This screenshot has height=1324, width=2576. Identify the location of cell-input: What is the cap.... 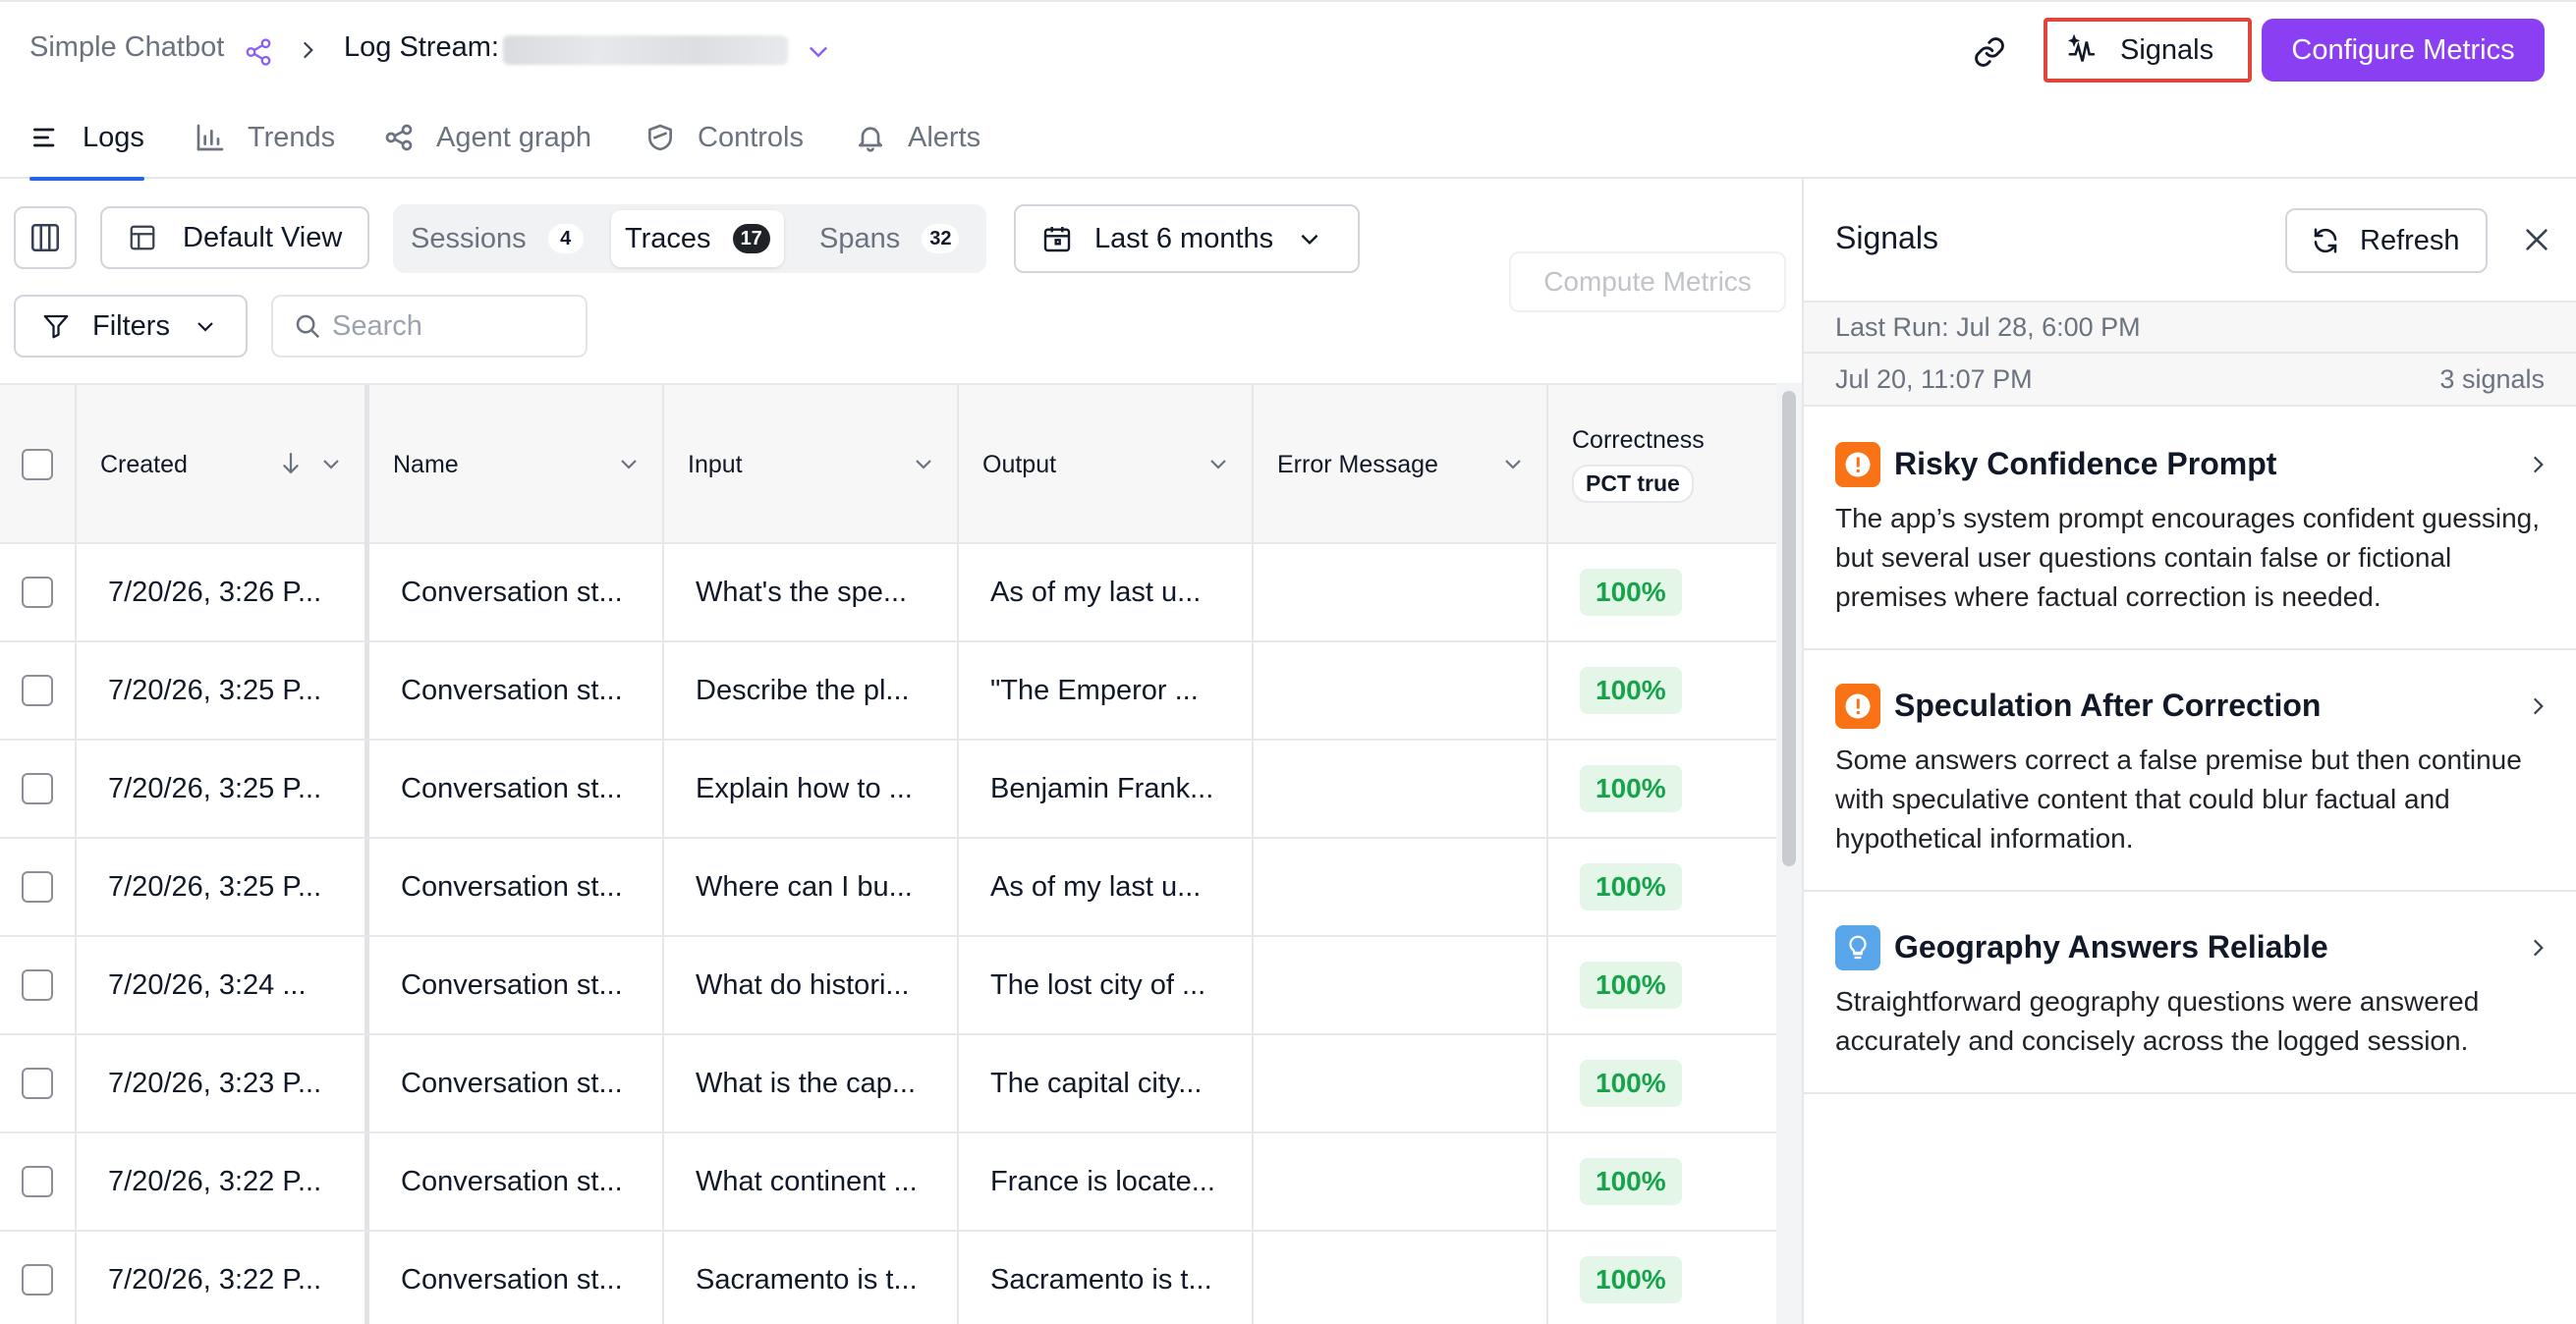
(811, 1083).